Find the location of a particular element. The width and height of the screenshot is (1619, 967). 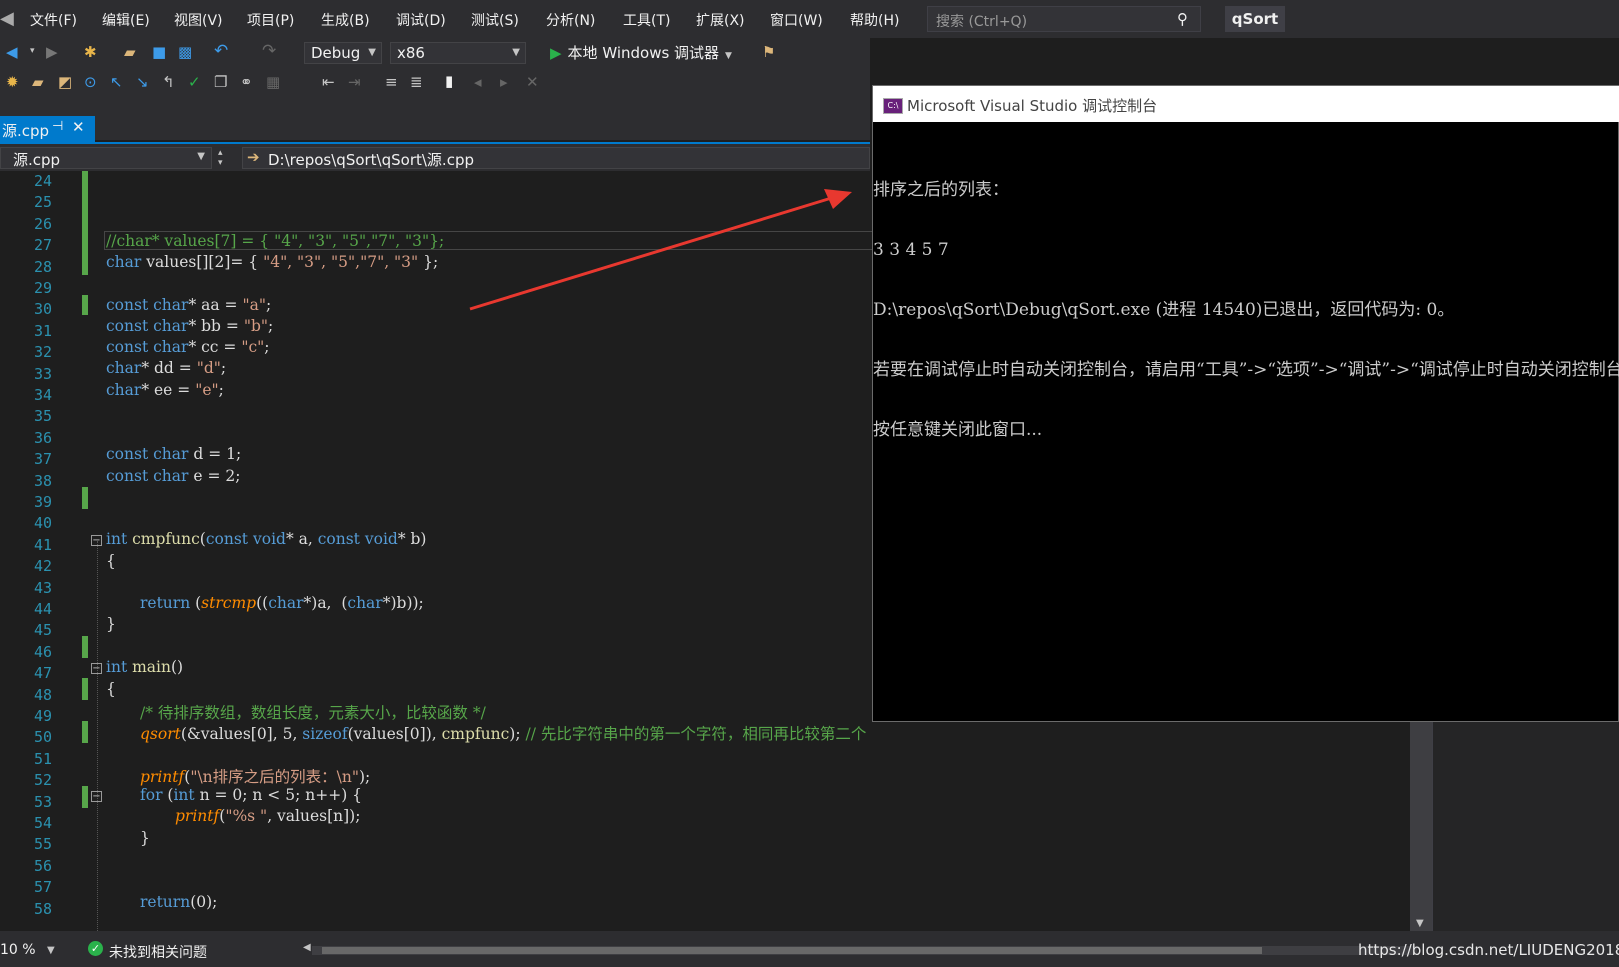

pin-icon: ⊣ is located at coordinates (57, 126).